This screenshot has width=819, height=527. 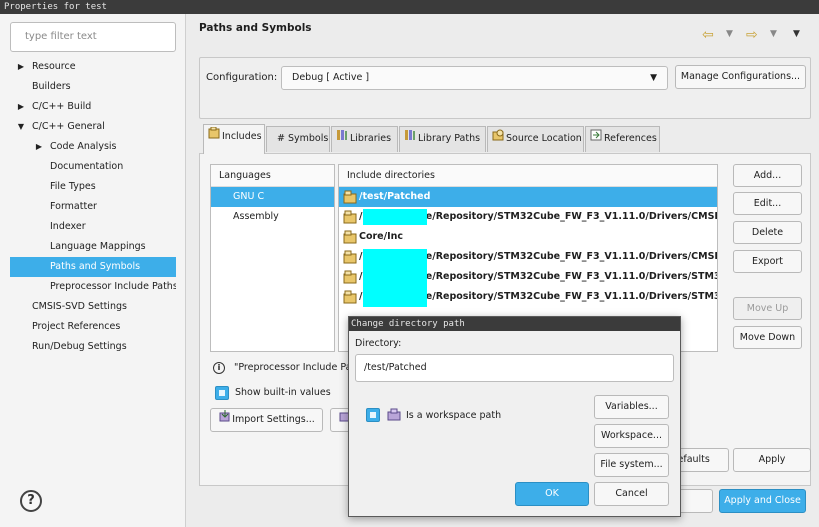 What do you see at coordinates (772, 460) in the screenshot?
I see `apply-button: Apply` at bounding box center [772, 460].